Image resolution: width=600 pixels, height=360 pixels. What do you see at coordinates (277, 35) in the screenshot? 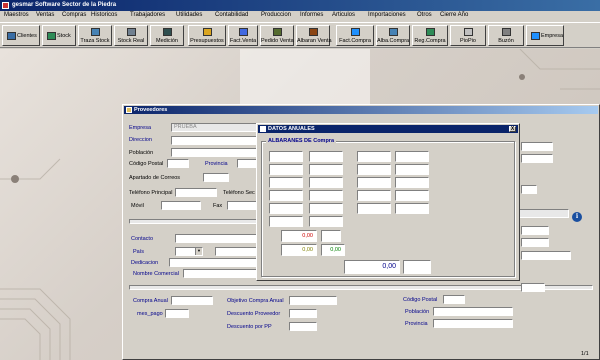
I see `toolbar-button-pedido-venta: Pedido Venta` at bounding box center [277, 35].